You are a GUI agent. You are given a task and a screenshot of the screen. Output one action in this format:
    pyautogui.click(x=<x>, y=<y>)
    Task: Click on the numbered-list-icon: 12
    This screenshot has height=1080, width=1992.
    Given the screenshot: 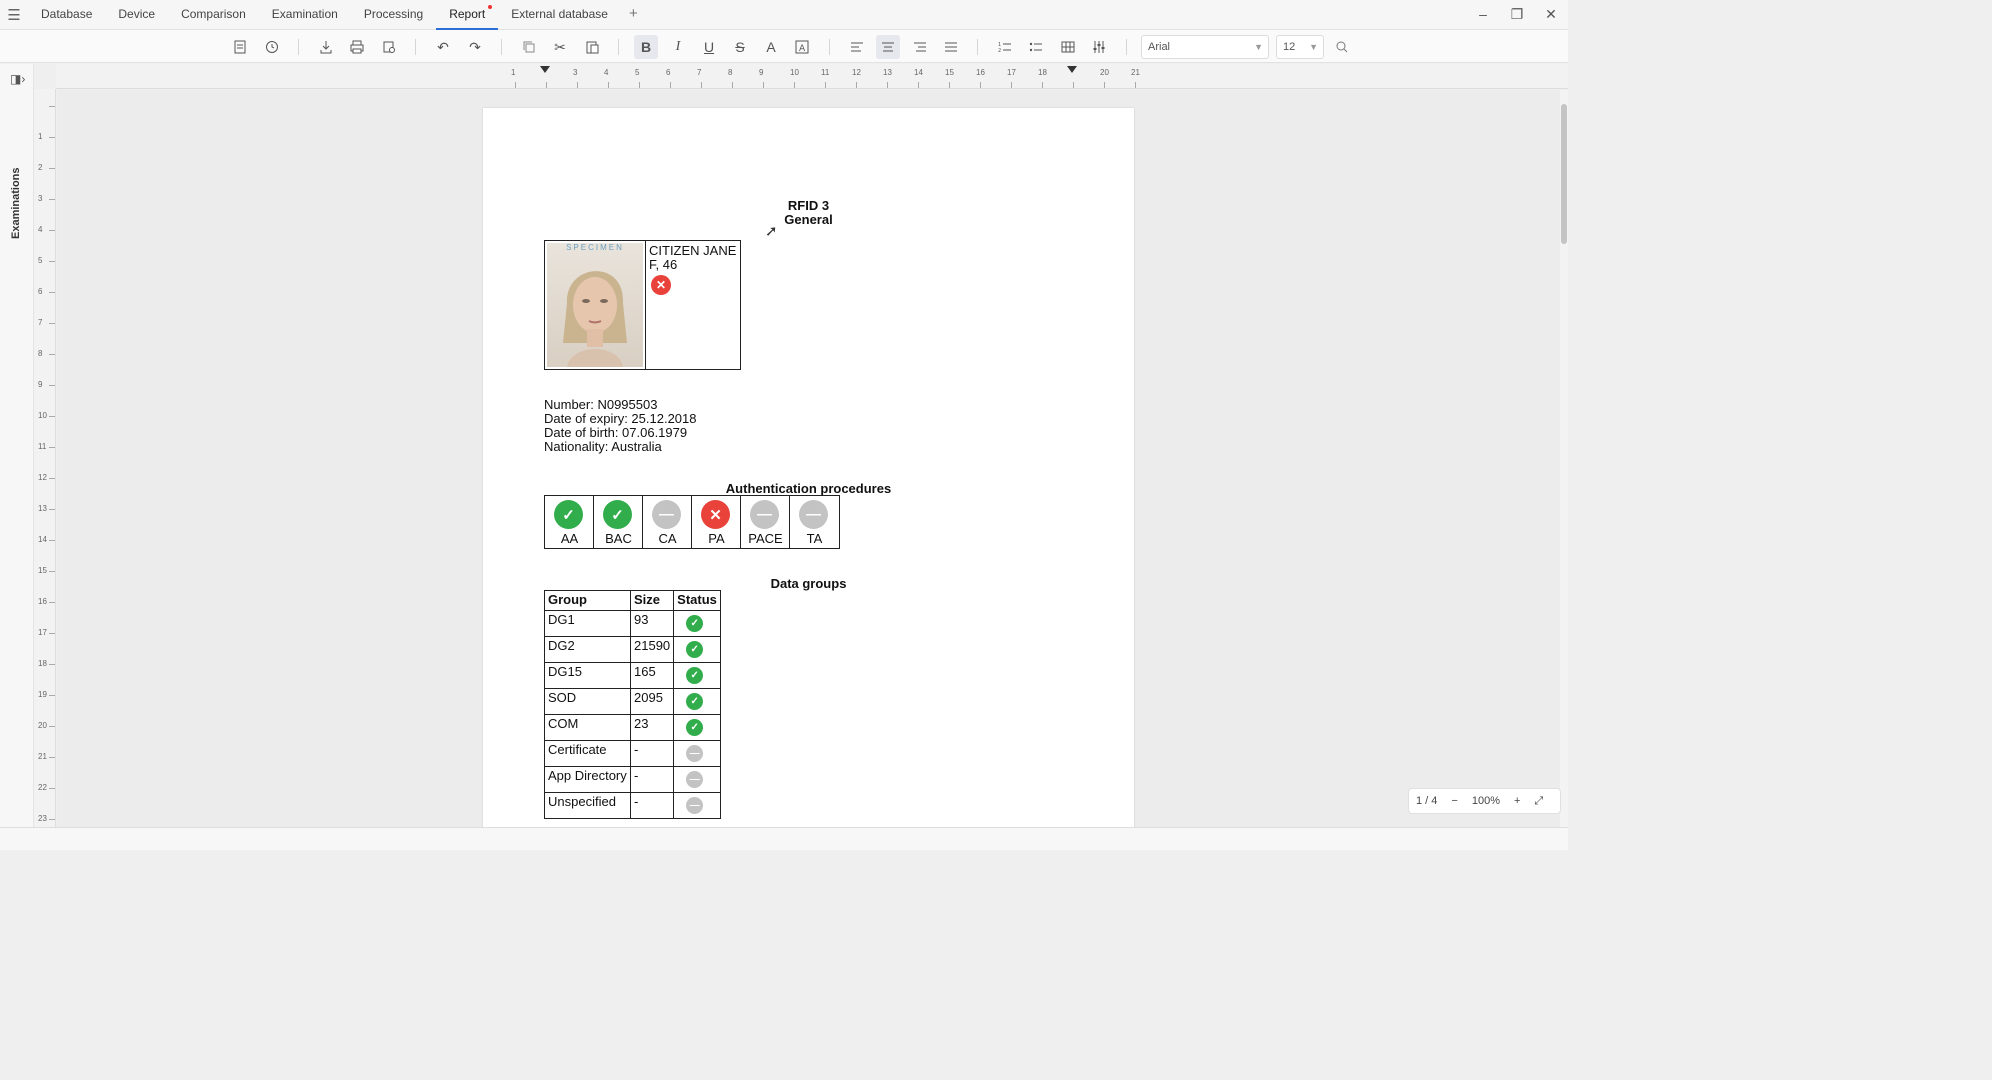 What is the action you would take?
    pyautogui.click(x=1005, y=47)
    